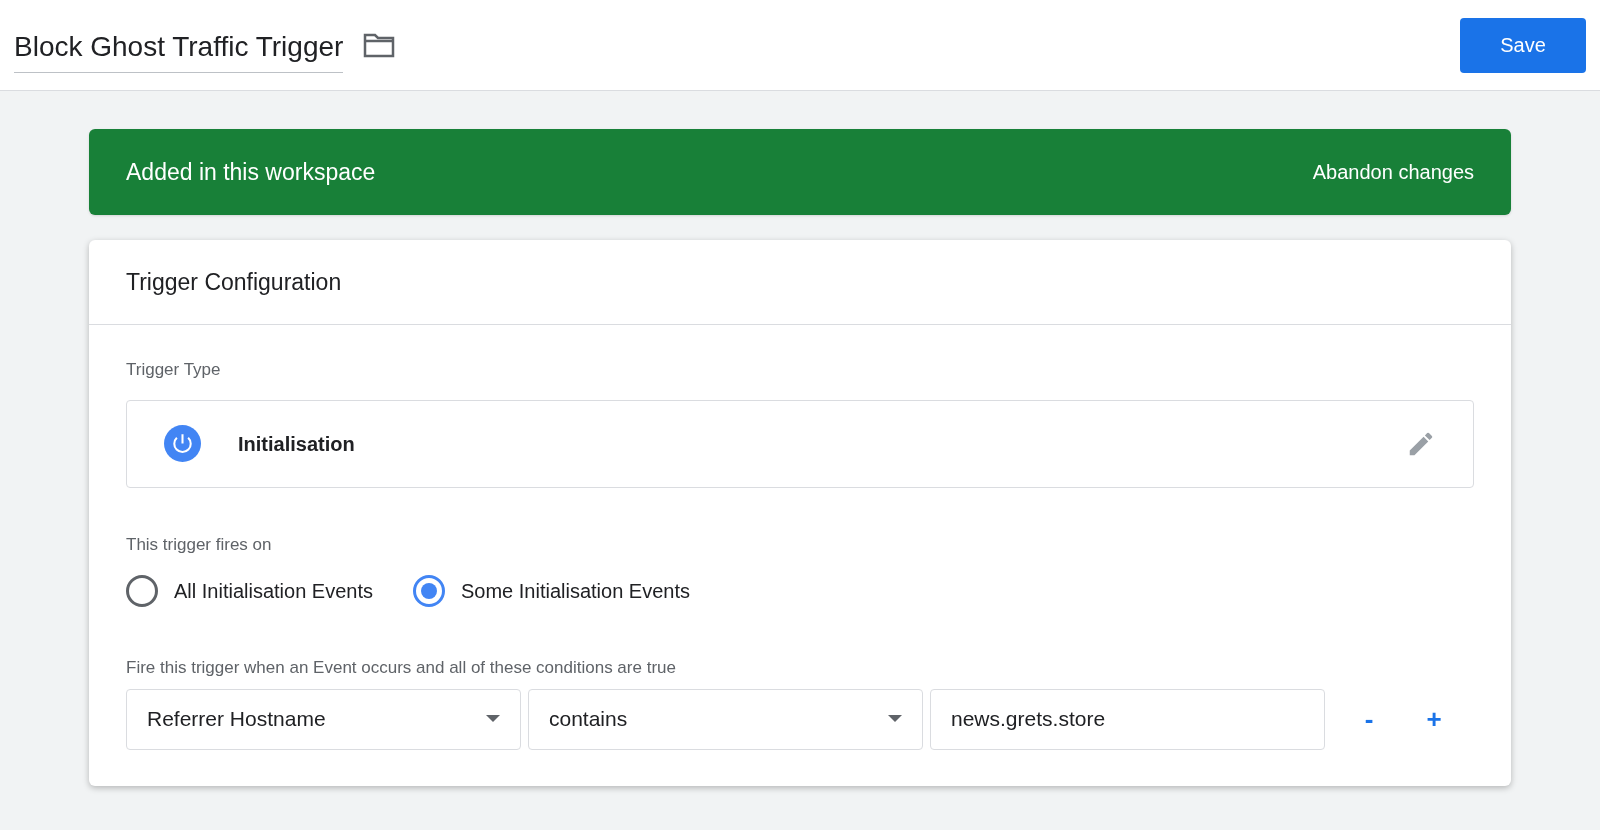 The height and width of the screenshot is (830, 1600). I want to click on remove-condition-button: -, so click(1369, 719).